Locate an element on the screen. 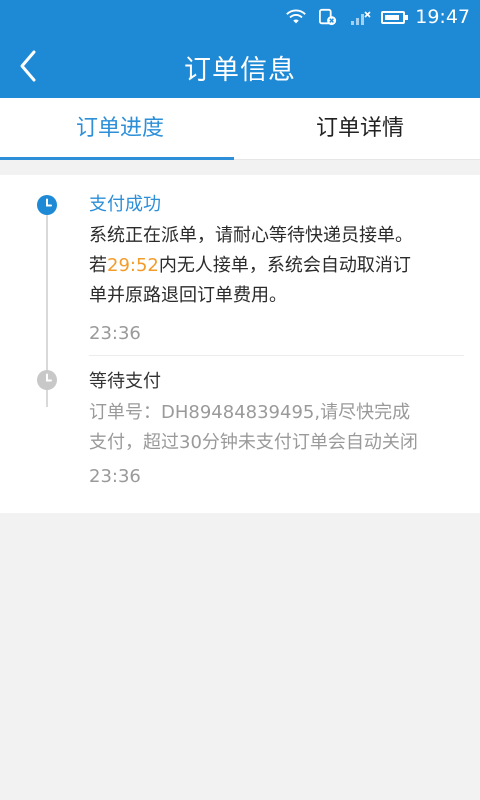 The width and height of the screenshot is (480, 800). description-line: 若29:52内无人接单，系统会自动取消订 is located at coordinates (276, 266).